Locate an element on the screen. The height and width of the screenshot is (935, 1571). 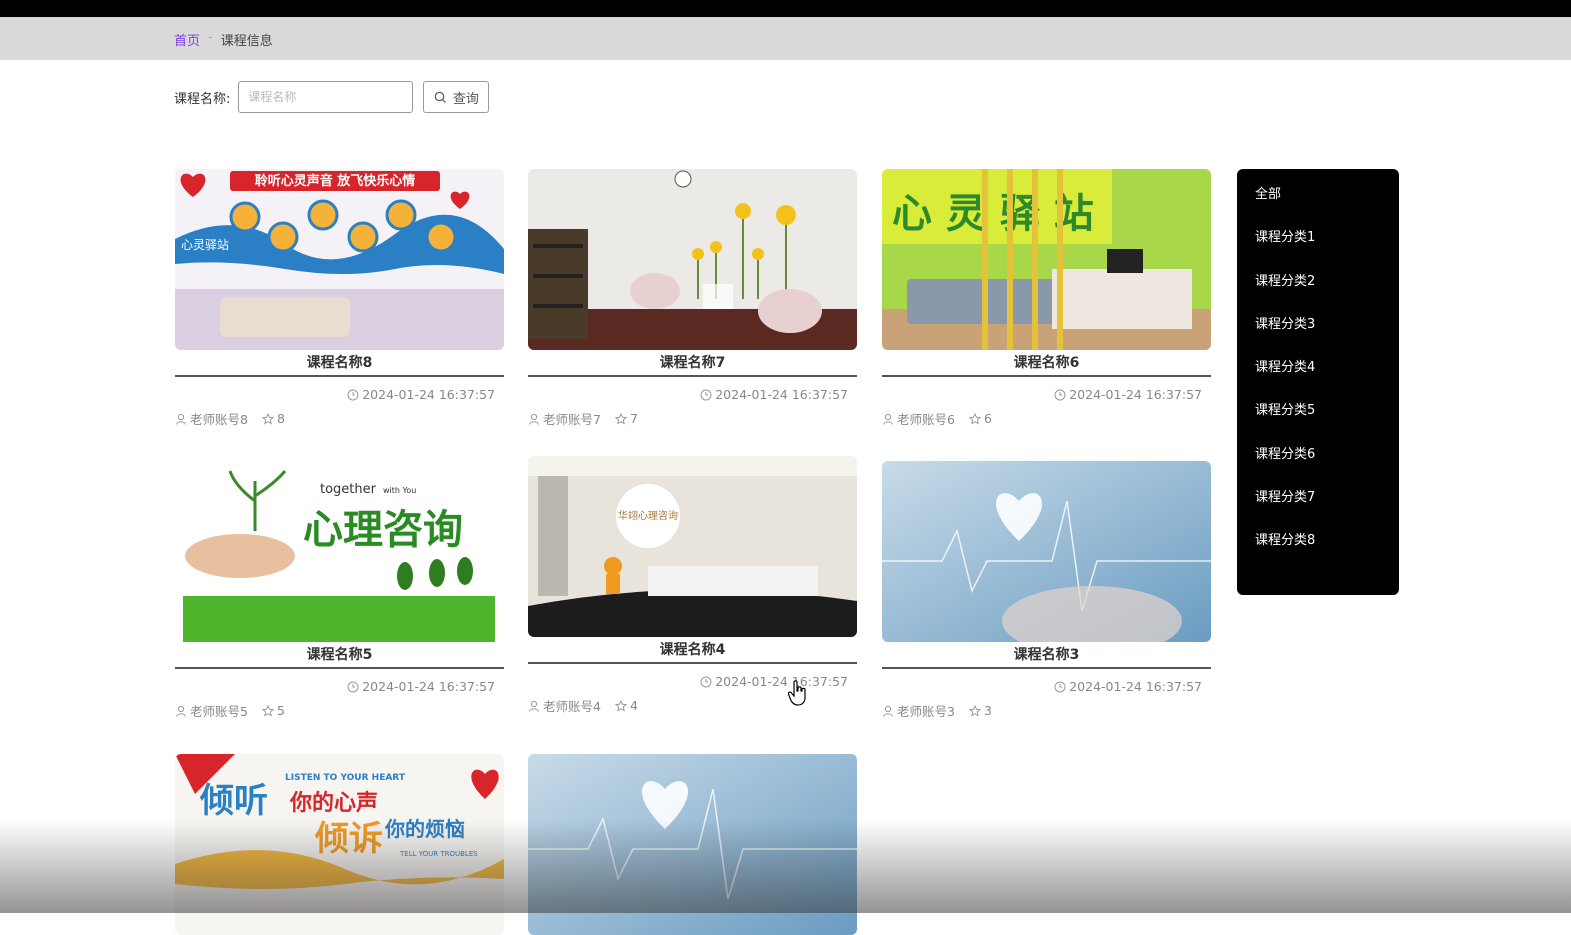
image-big-text-1: 倾听 is located at coordinates (233, 801).